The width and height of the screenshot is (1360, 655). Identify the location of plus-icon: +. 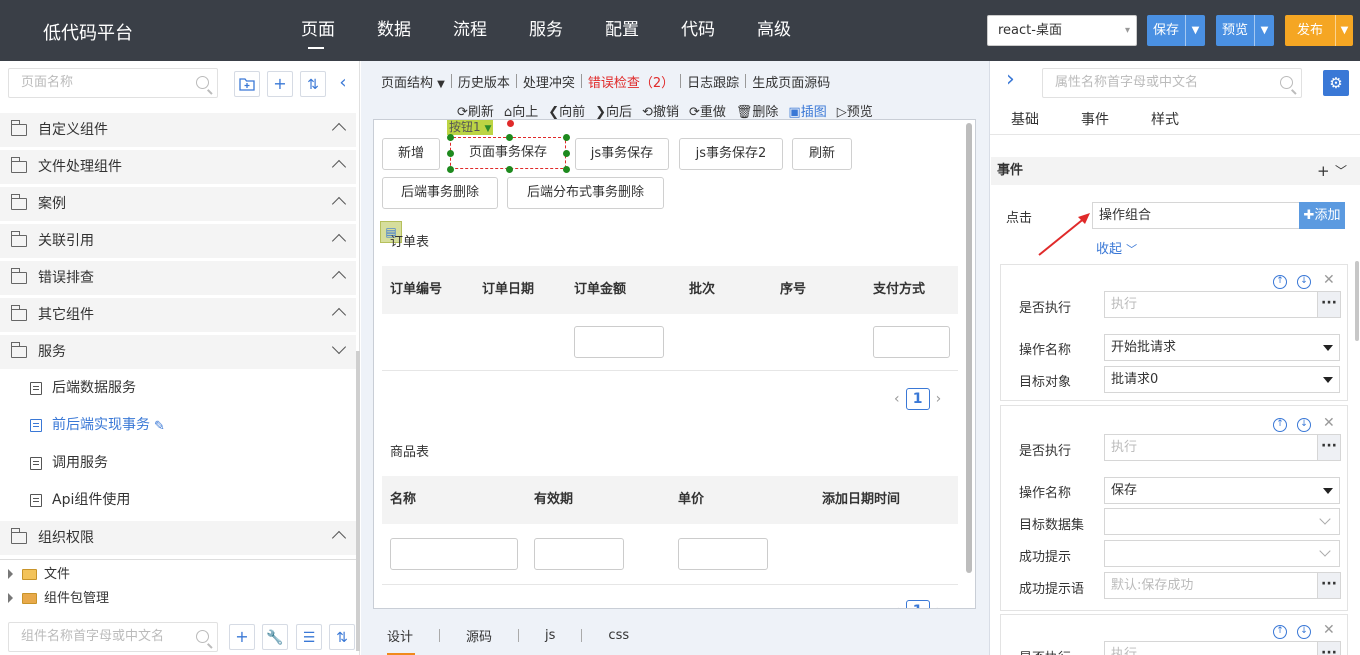
(1323, 171).